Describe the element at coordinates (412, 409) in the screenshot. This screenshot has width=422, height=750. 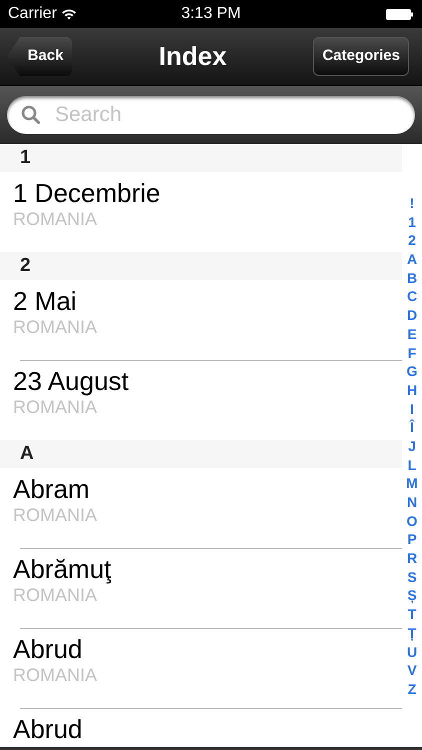
I see `index-letter: I` at that location.